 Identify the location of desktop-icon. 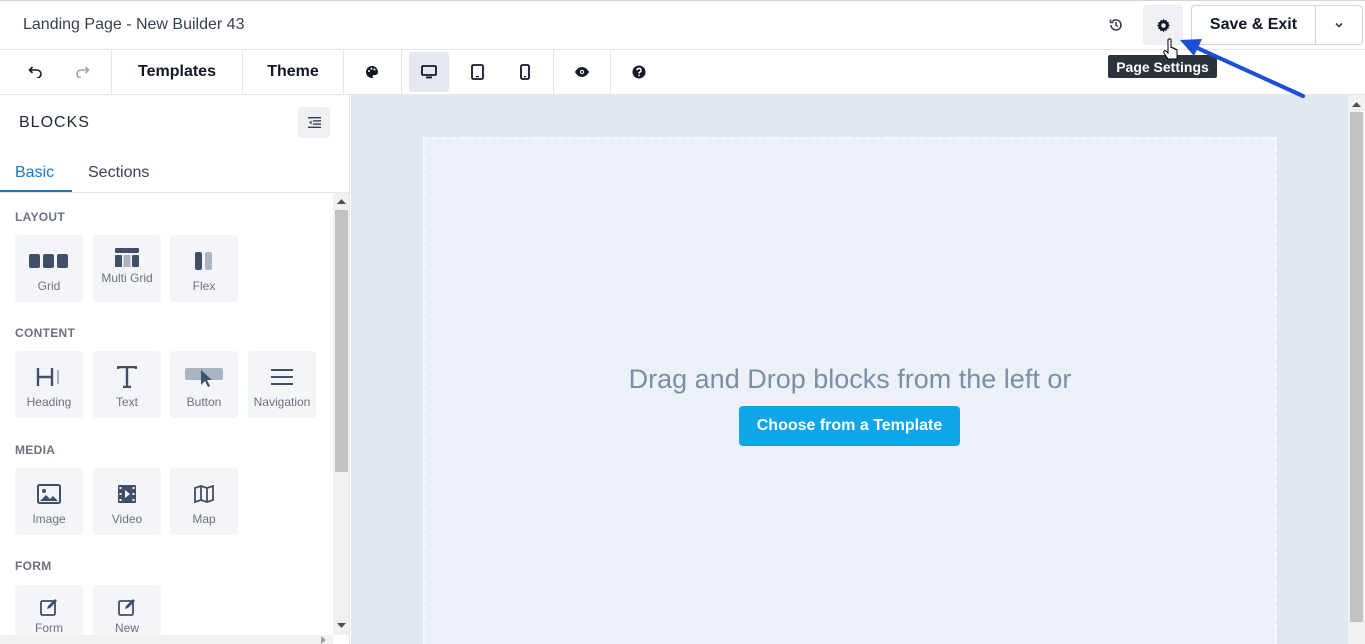
(429, 72).